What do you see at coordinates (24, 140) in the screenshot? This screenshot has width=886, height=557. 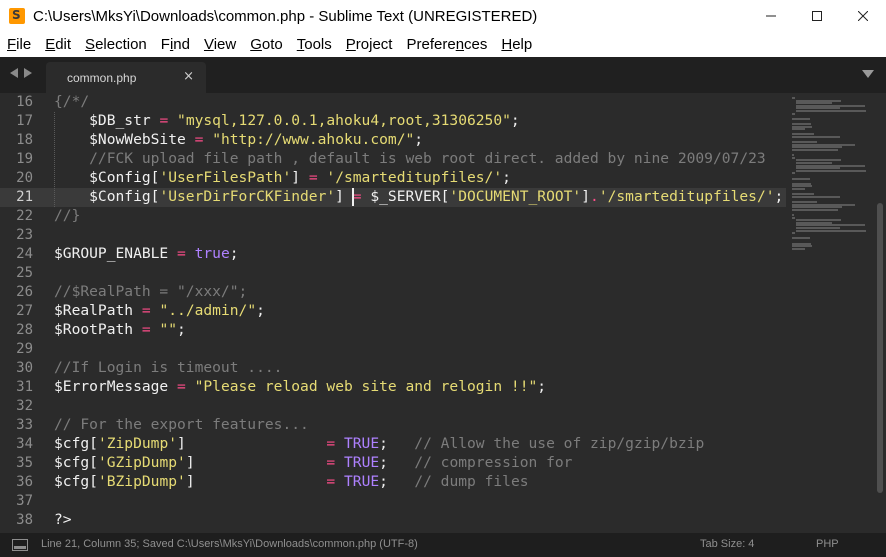 I see `line-number: 18` at bounding box center [24, 140].